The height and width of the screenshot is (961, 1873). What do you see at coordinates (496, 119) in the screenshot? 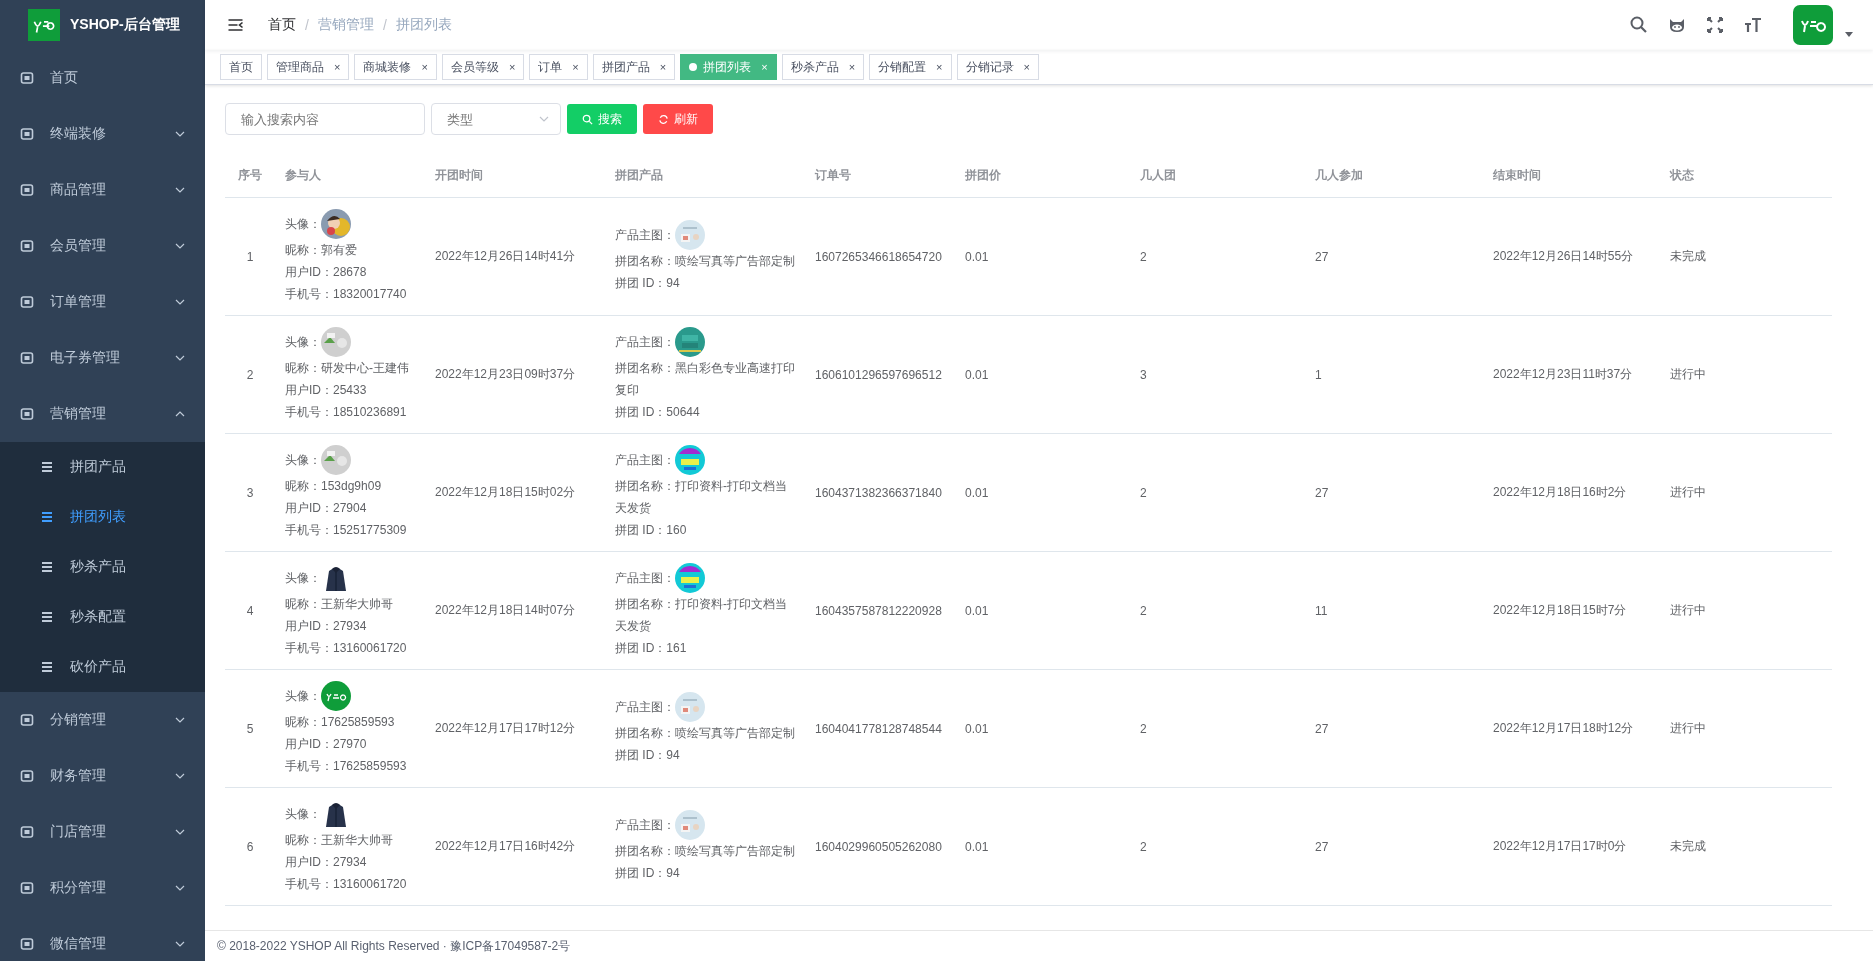
I see `type-select: 类型` at bounding box center [496, 119].